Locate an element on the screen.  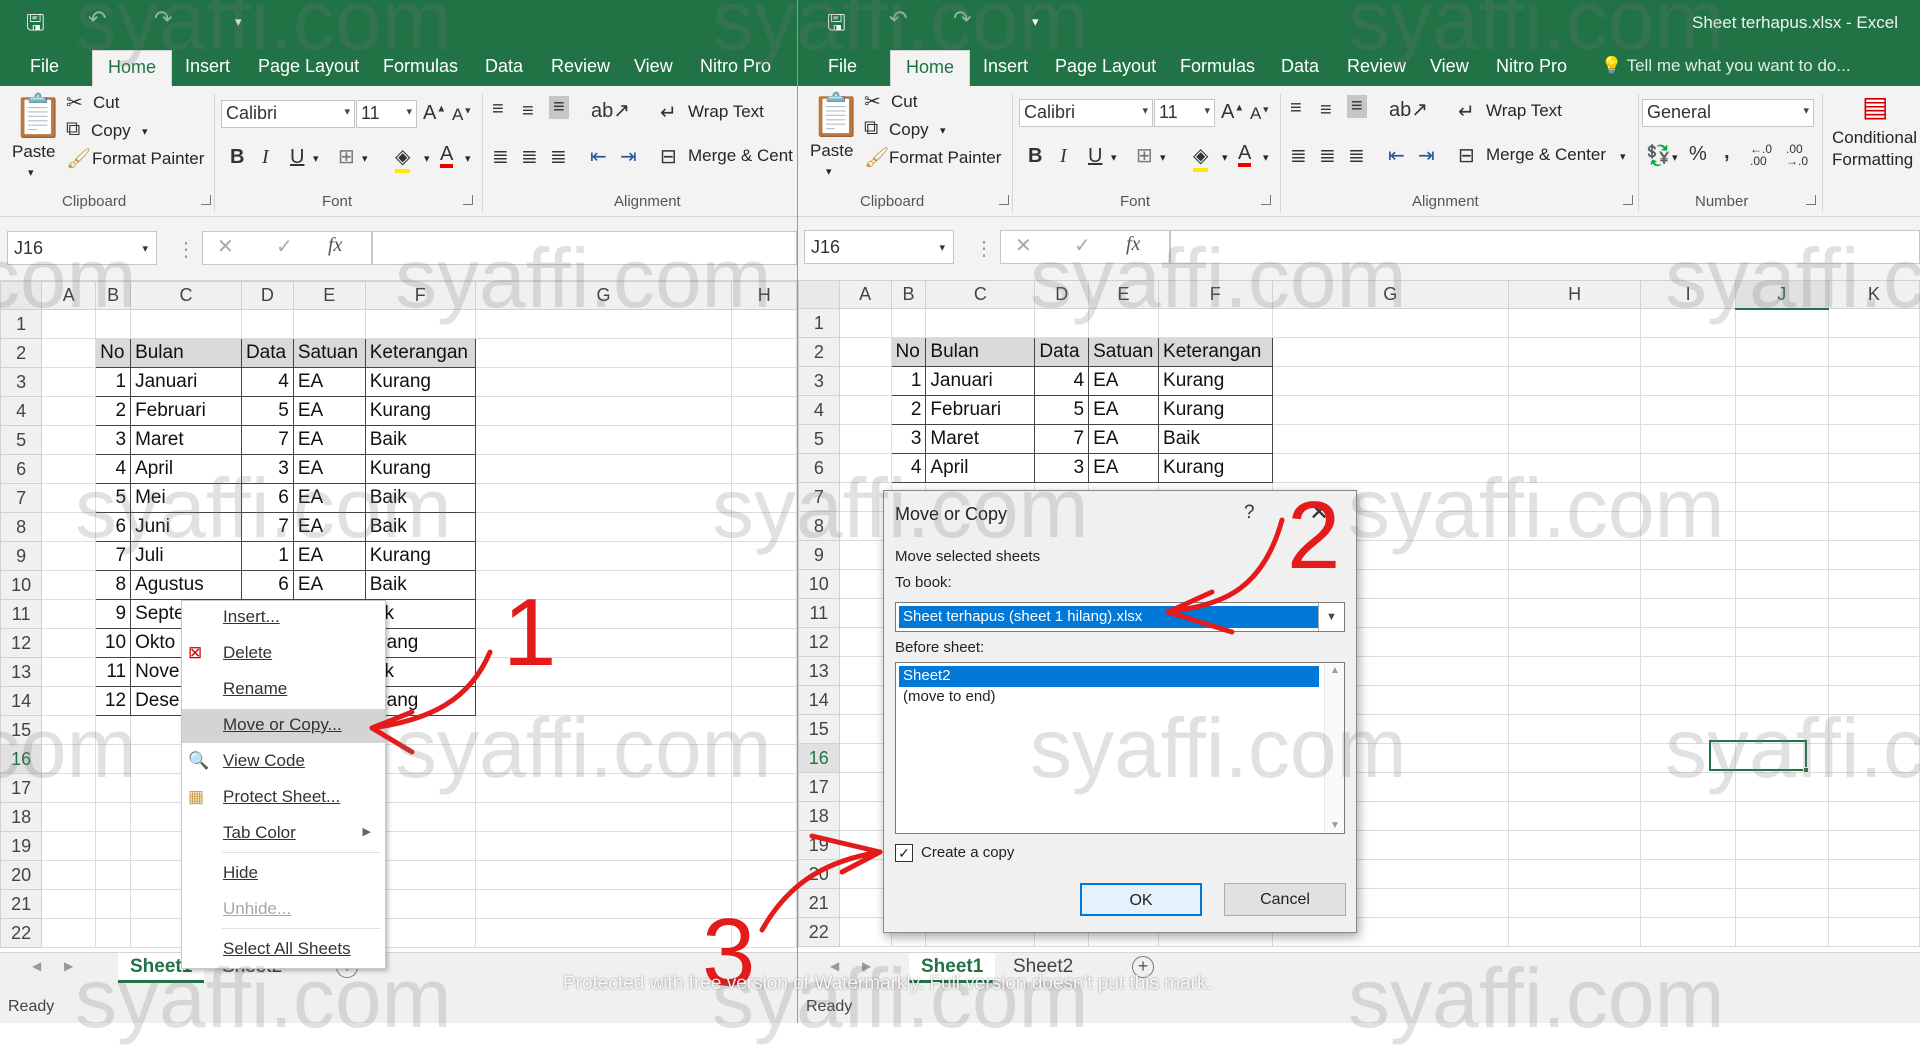
font-name-combo: Calibri ▾ is located at coordinates (1086, 113).